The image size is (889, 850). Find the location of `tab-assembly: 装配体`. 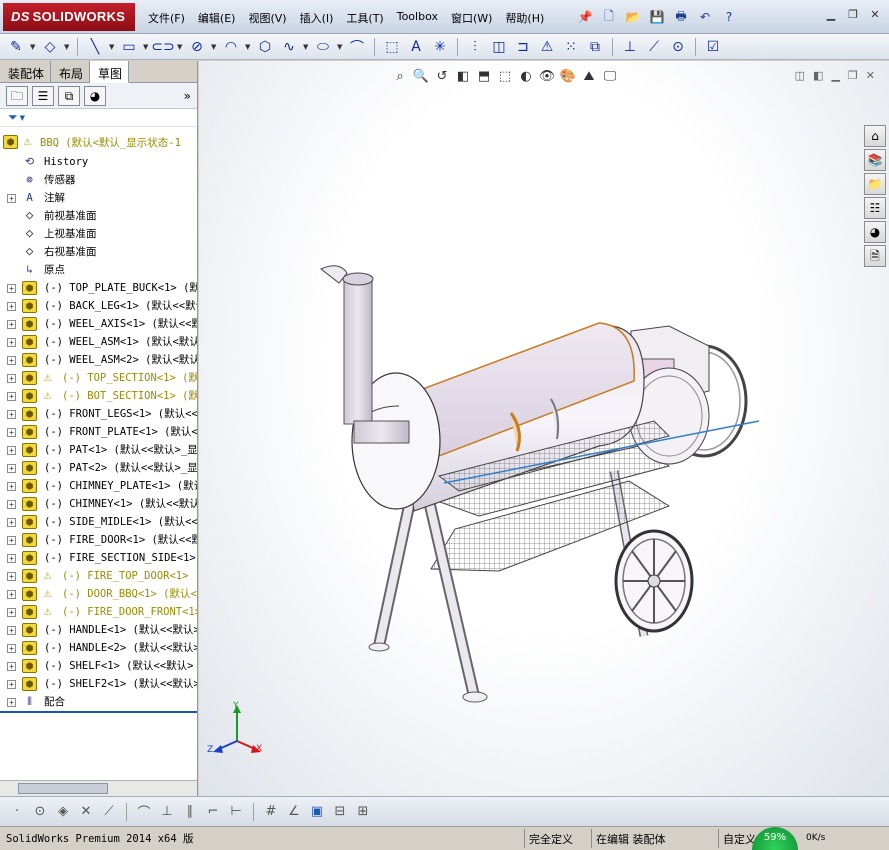

tab-assembly: 装配体 is located at coordinates (26, 72).